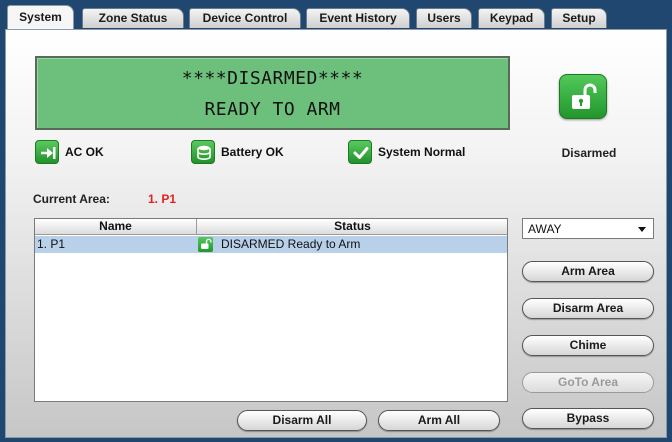 Image resolution: width=672 pixels, height=442 pixels. What do you see at coordinates (203, 152) in the screenshot?
I see `battery-icon` at bounding box center [203, 152].